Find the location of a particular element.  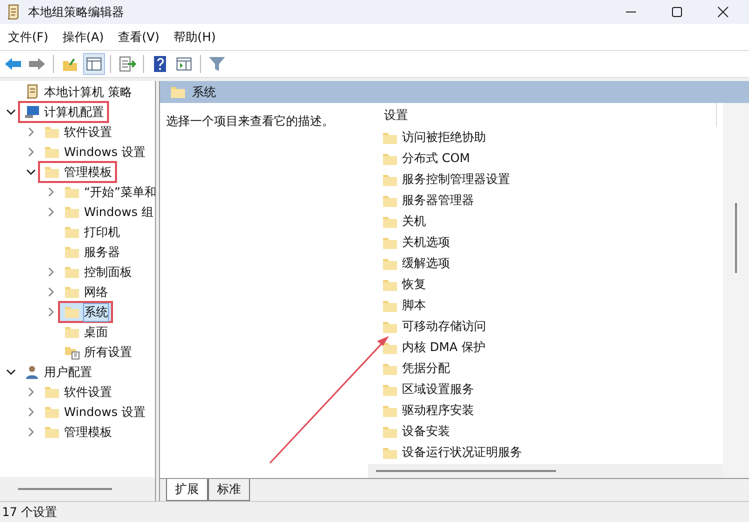

settings-list-icon is located at coordinates (72, 352).